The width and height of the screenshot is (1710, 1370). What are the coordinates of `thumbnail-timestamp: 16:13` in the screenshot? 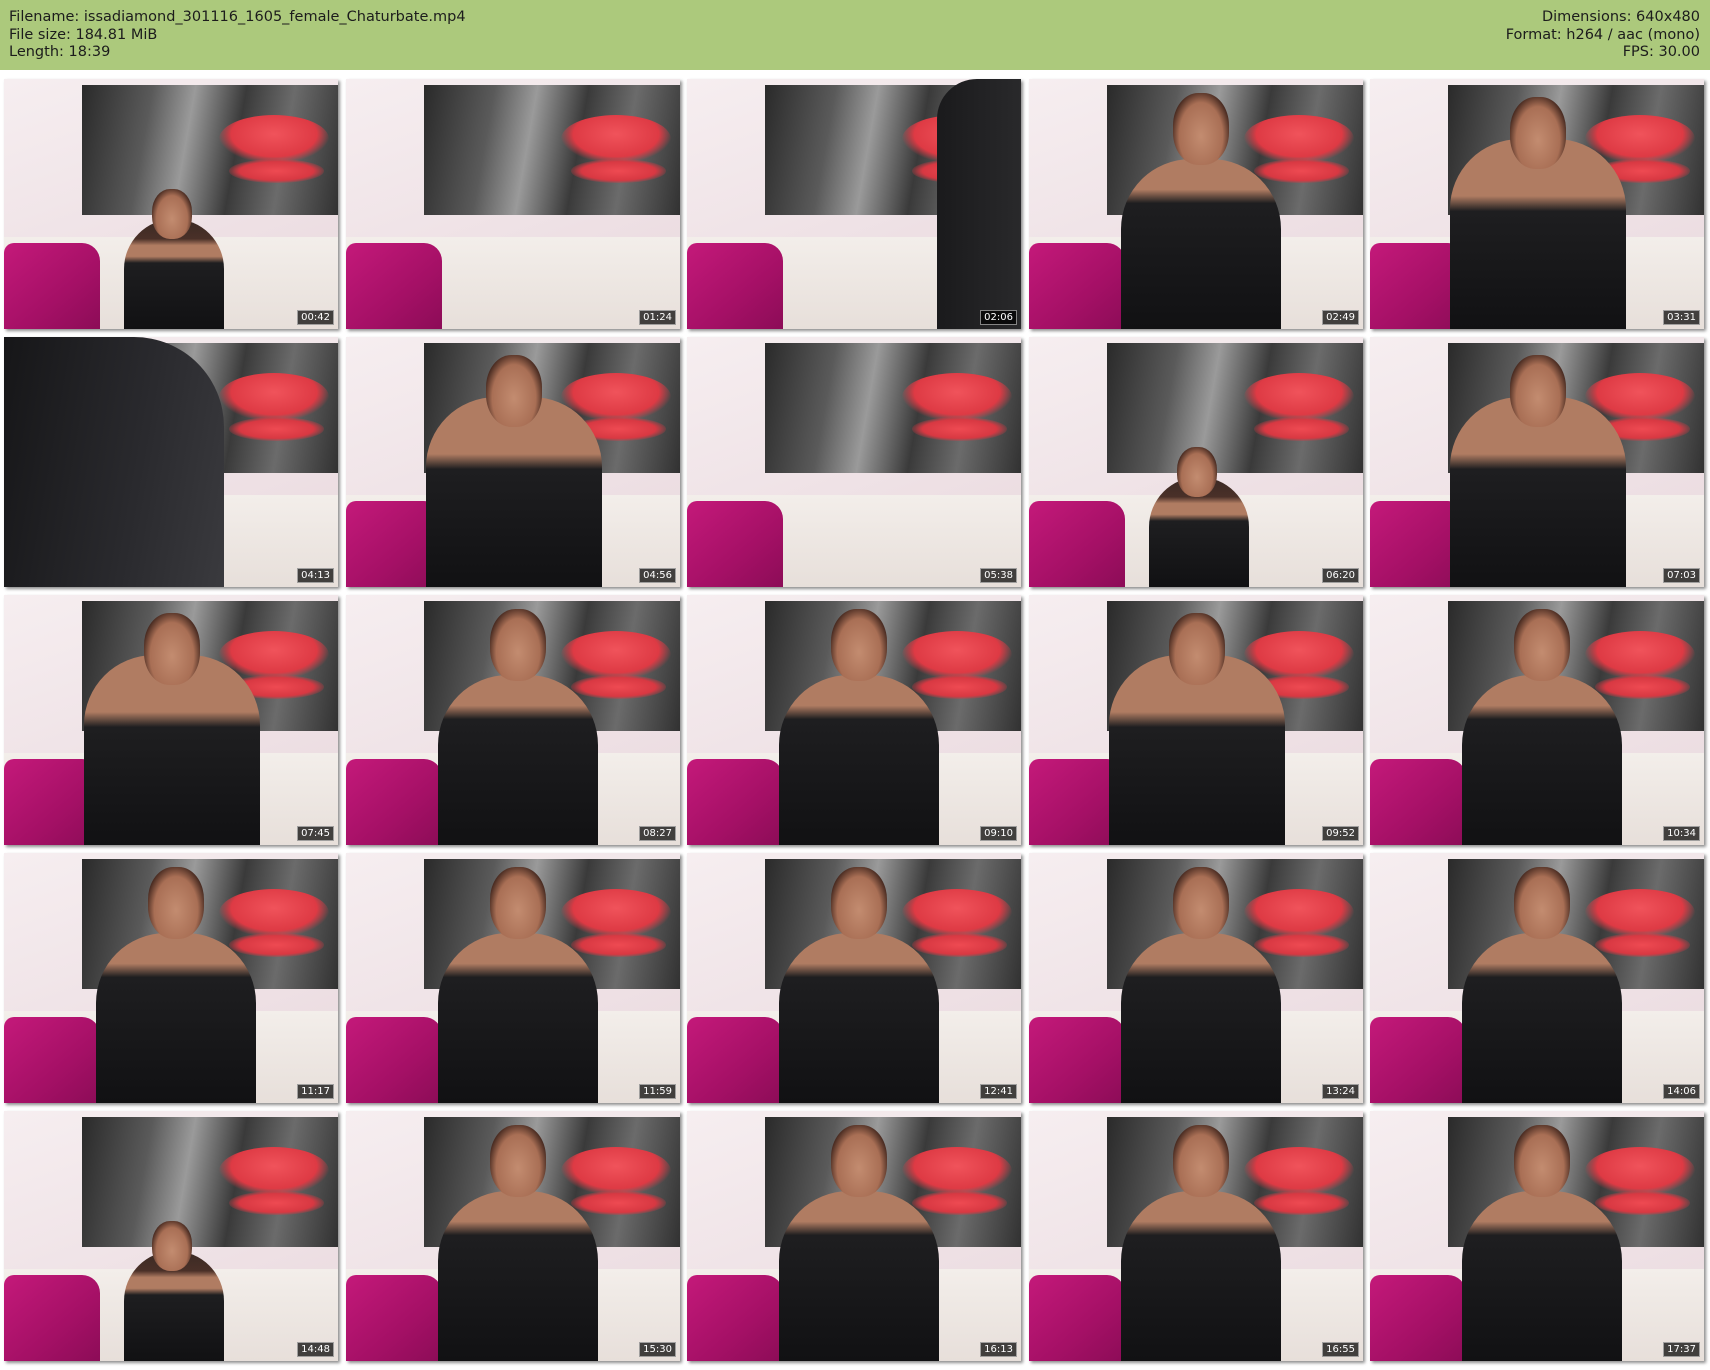 It's located at (998, 1349).